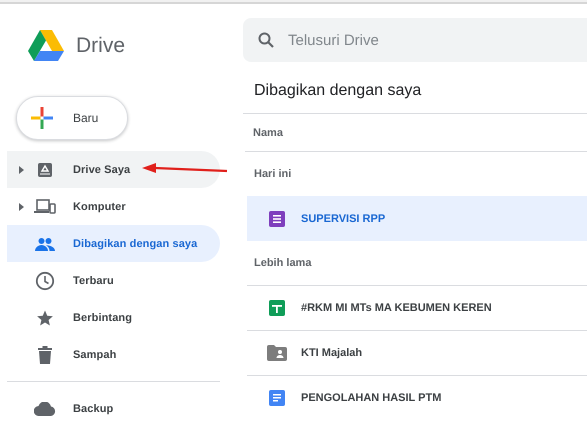  What do you see at coordinates (113, 169) in the screenshot?
I see `sidebar-item: Drive Saya` at bounding box center [113, 169].